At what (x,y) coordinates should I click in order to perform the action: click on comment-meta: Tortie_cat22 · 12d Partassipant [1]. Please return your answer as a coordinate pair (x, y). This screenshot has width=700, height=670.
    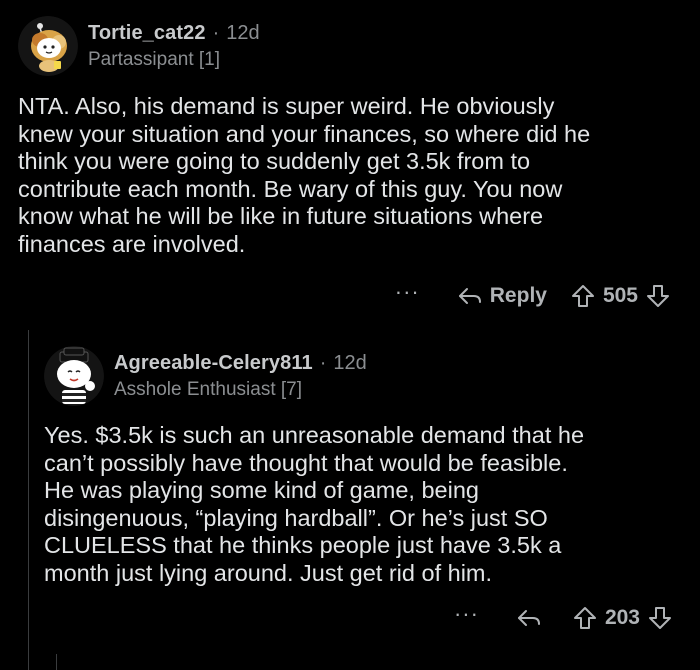
    Looking at the image, I should click on (174, 46).